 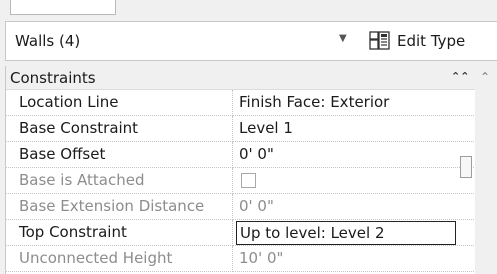 I want to click on vertical-scrollbar: ⌃, so click(x=486, y=170).